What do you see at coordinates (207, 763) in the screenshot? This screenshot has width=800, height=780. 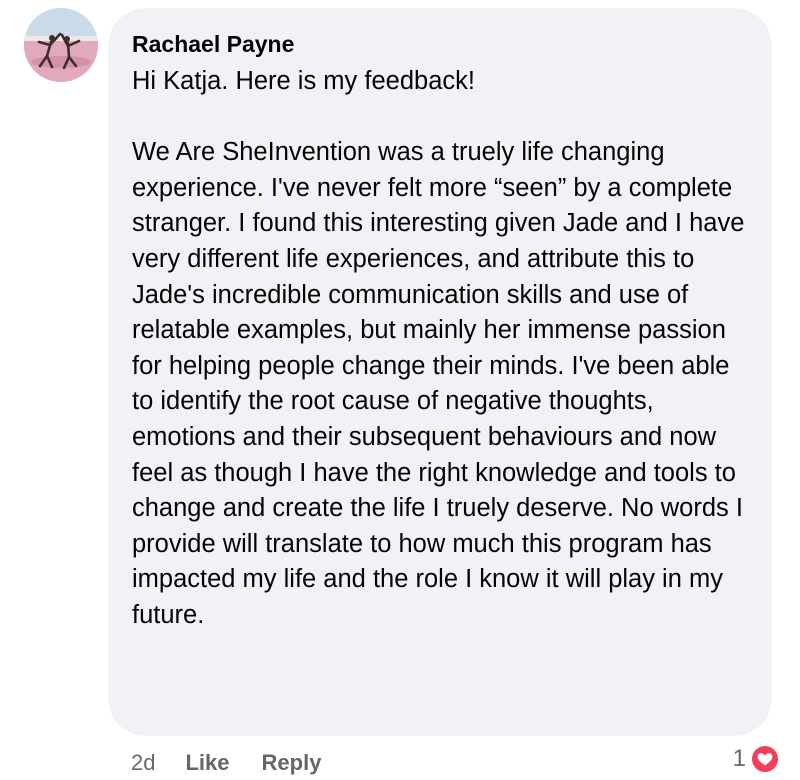 I see `like-button: Like` at bounding box center [207, 763].